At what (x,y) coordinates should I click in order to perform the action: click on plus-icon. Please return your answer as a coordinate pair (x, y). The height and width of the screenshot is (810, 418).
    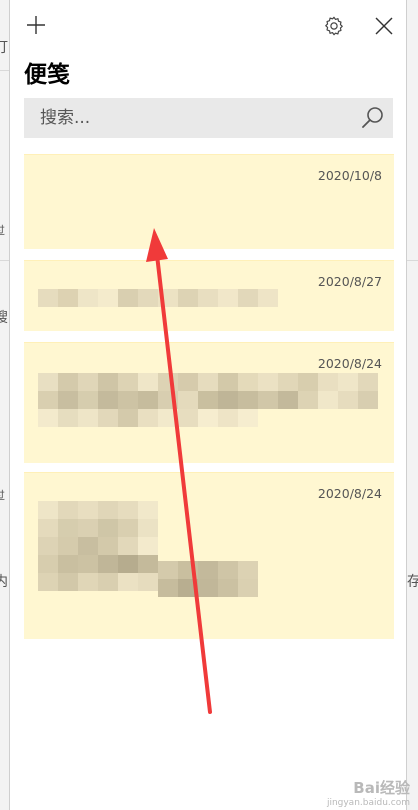
    Looking at the image, I should click on (36, 25).